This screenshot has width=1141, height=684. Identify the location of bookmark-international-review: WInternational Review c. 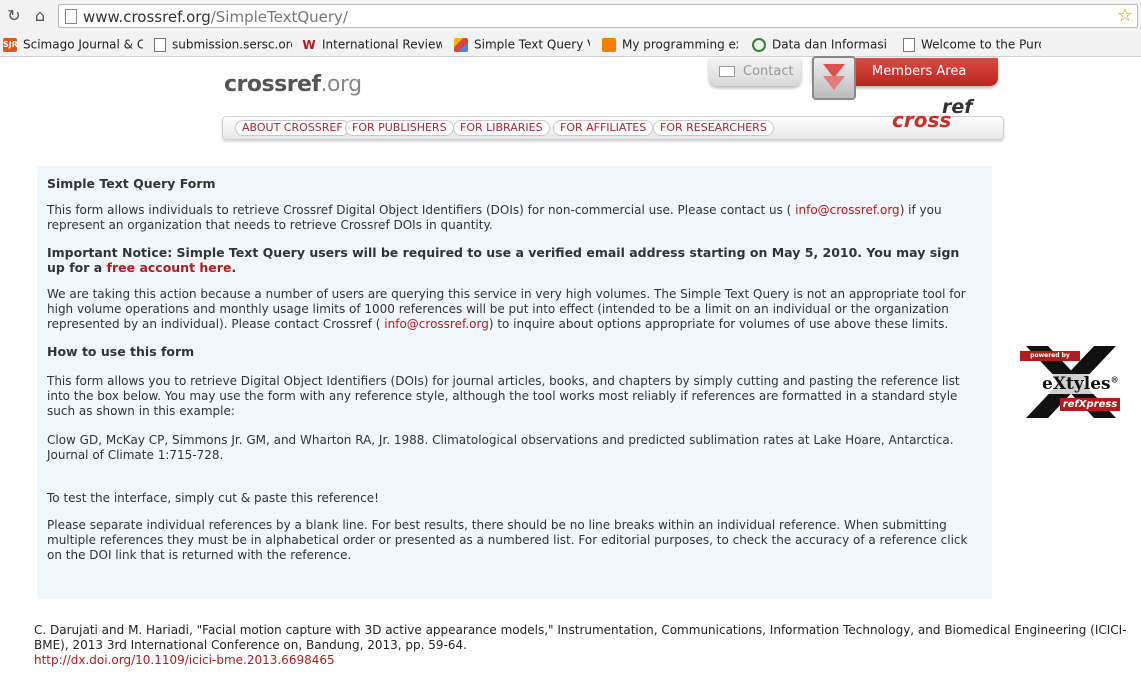
(372, 45).